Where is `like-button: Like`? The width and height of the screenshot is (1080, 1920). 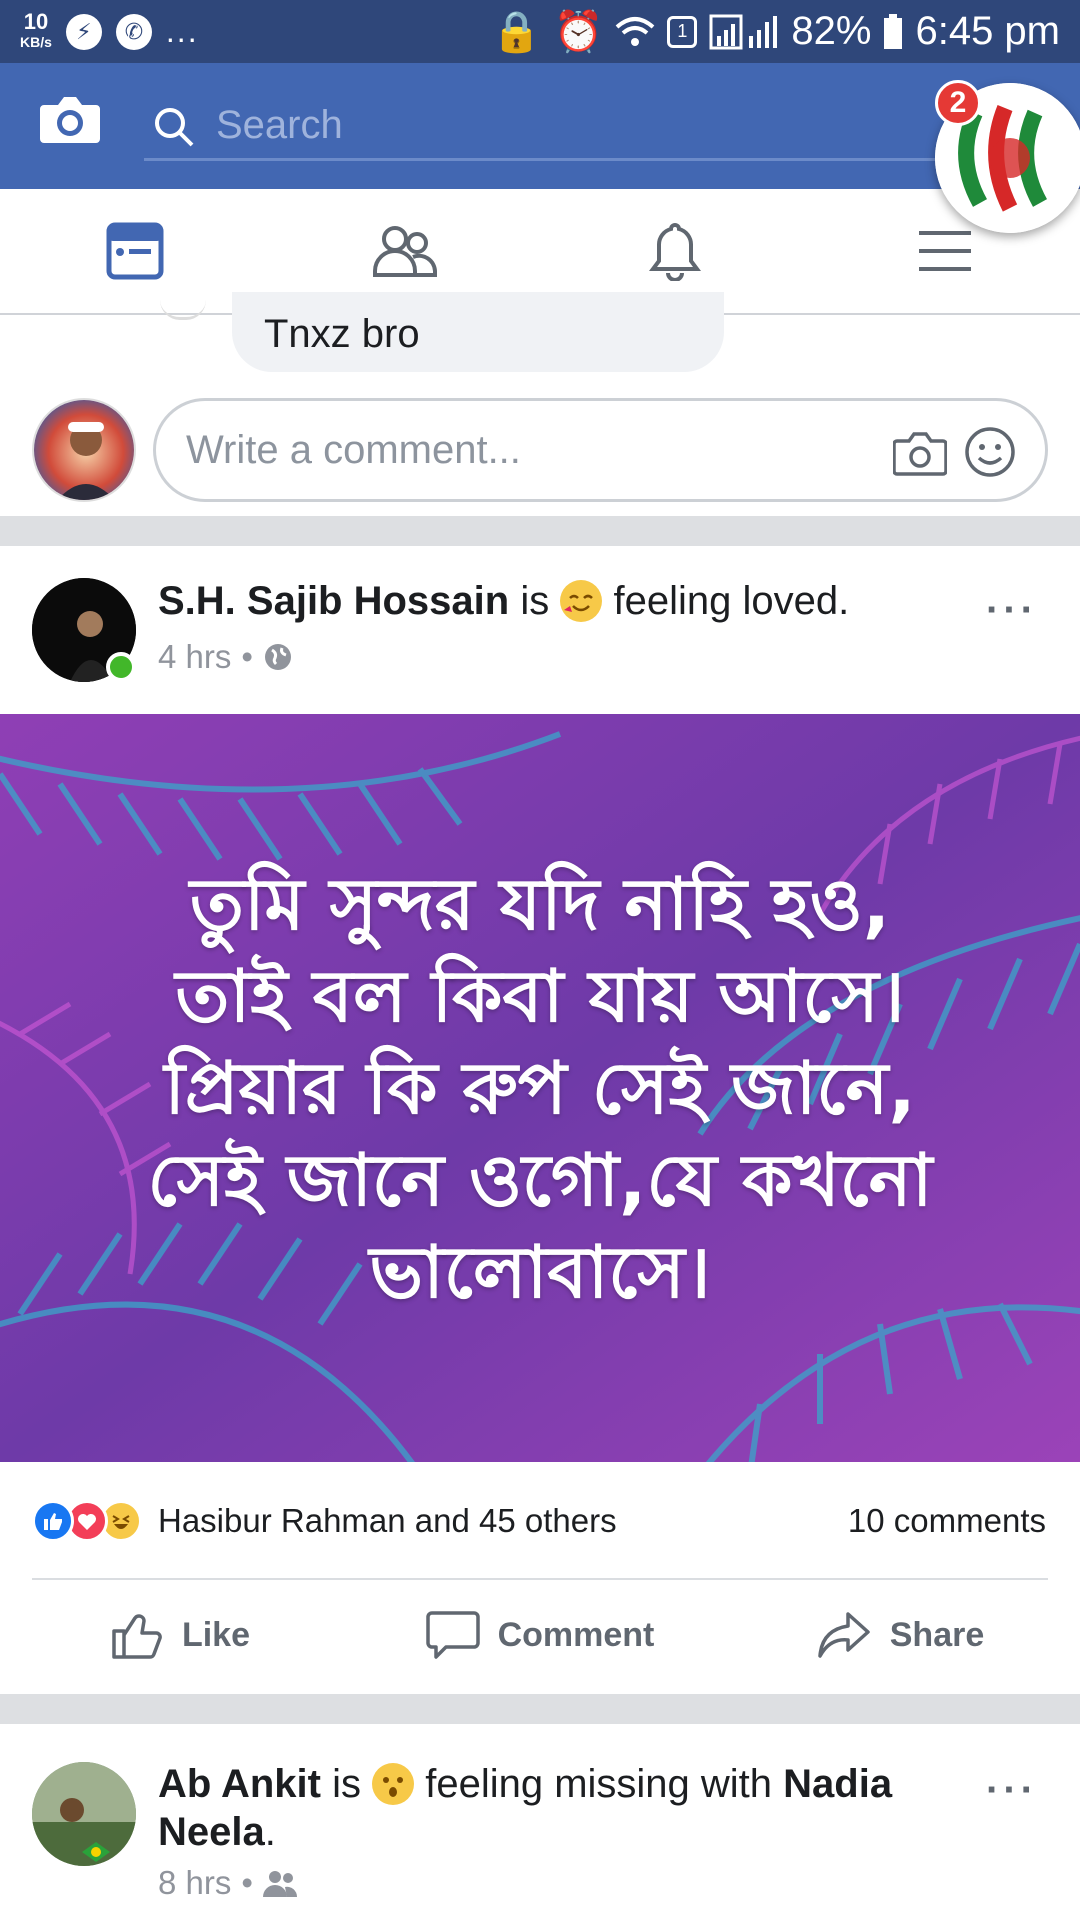 like-button: Like is located at coordinates (180, 1635).